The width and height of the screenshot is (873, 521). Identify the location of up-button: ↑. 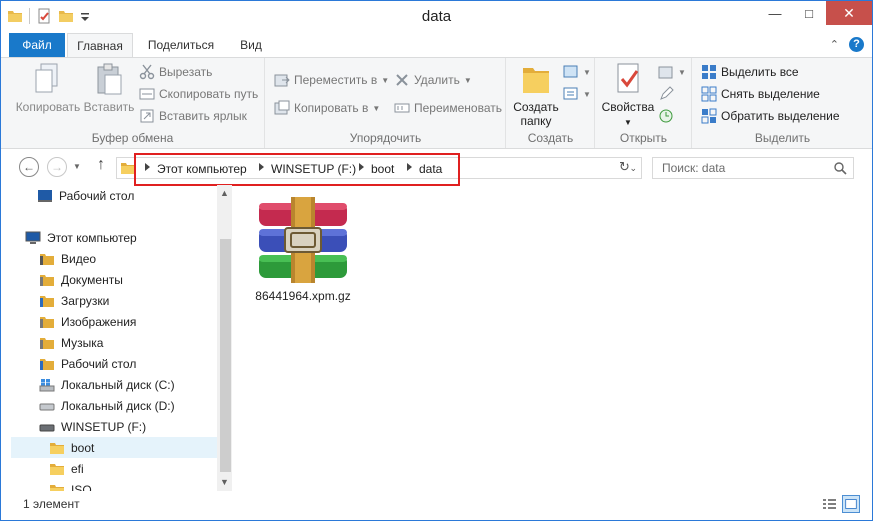
(101, 165).